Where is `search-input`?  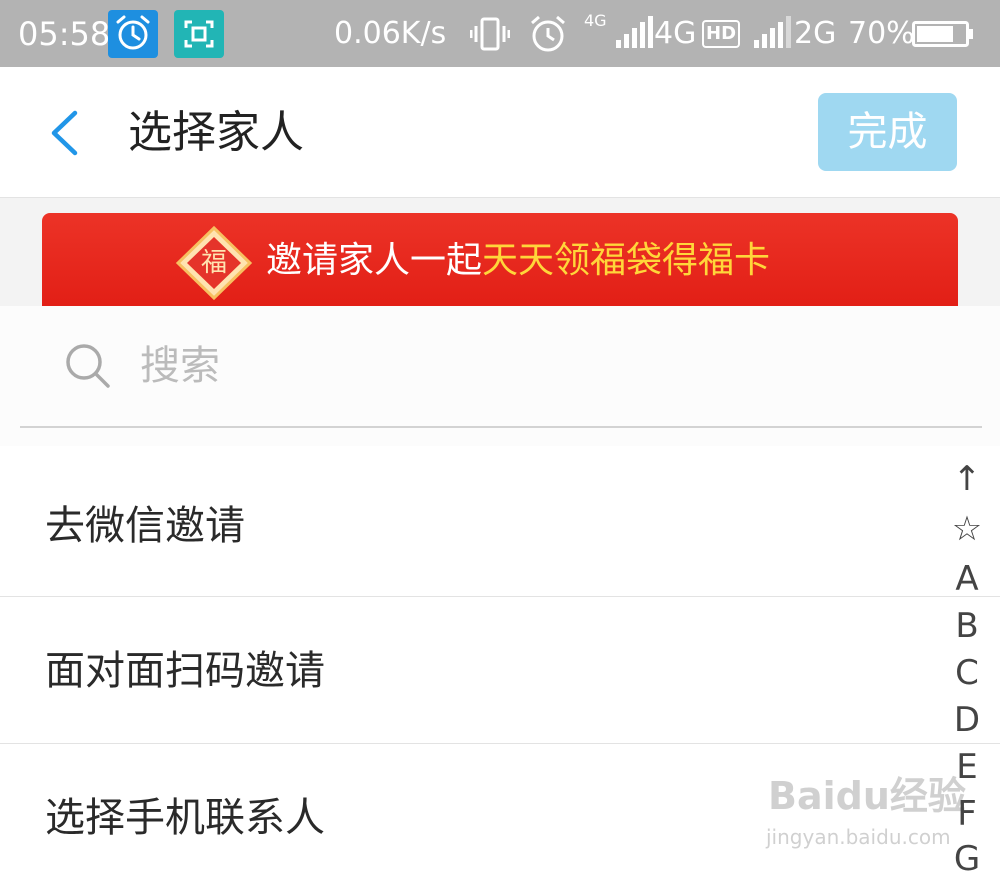 search-input is located at coordinates (520, 366).